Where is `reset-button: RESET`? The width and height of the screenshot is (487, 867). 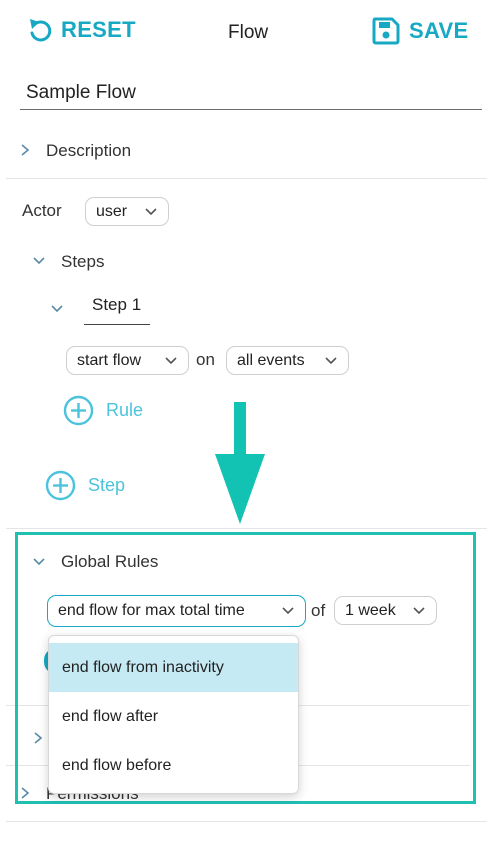 reset-button: RESET is located at coordinates (81, 30).